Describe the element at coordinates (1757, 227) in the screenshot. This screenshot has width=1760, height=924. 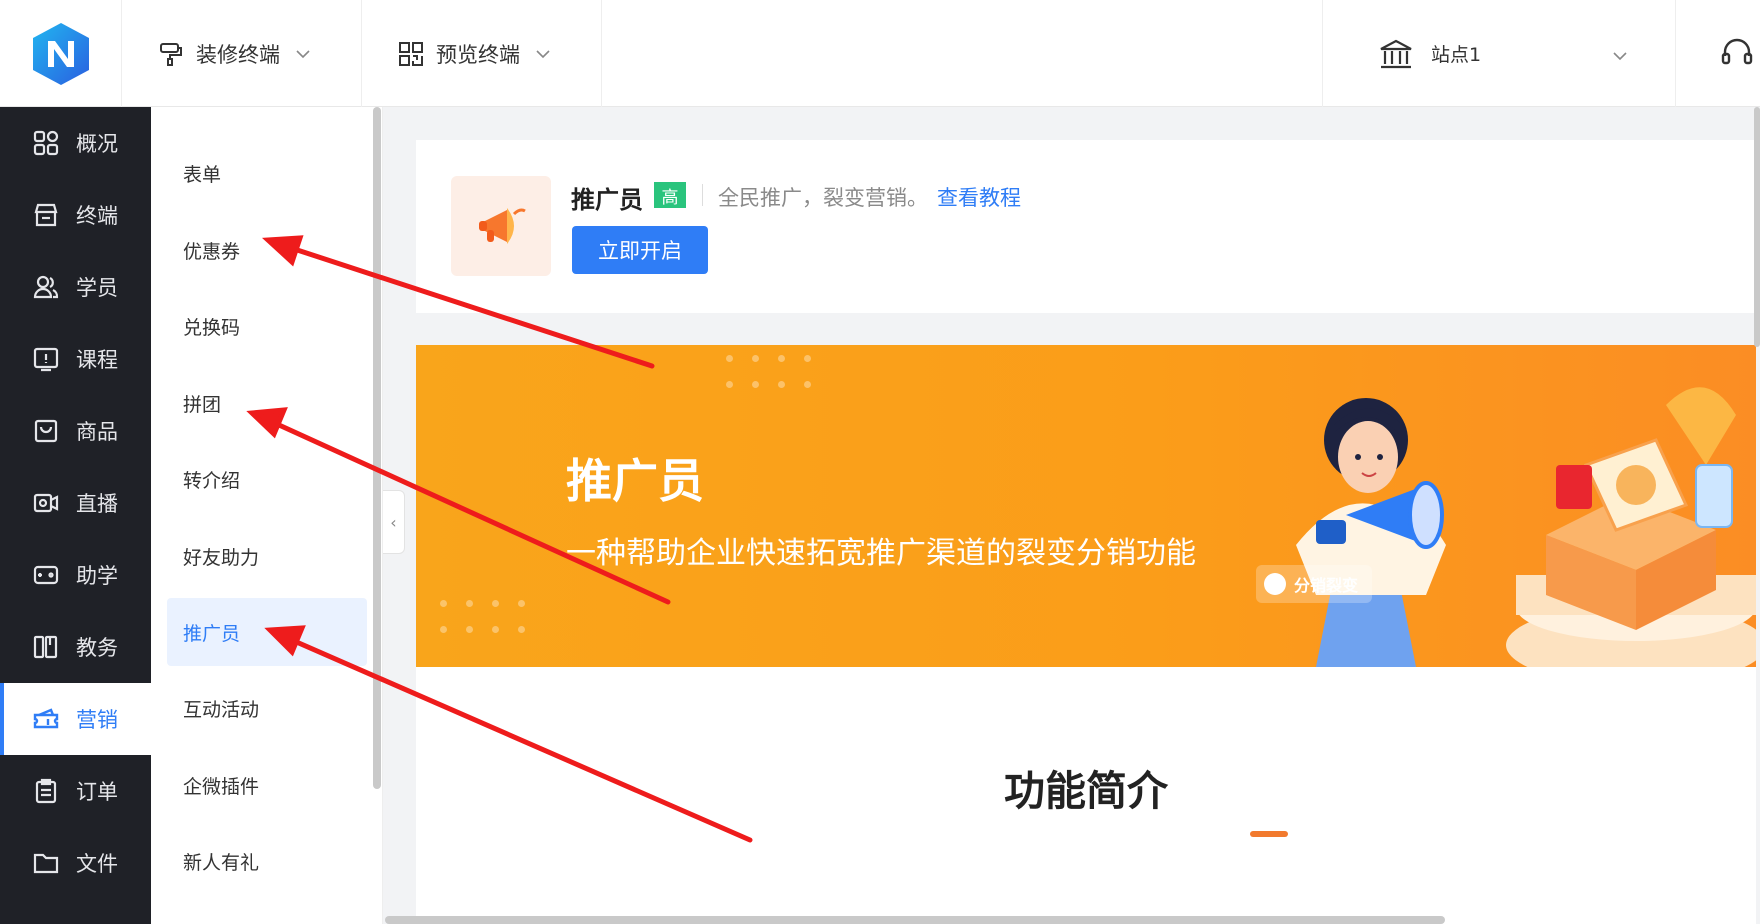
I see `vertical-scrollbar` at that location.